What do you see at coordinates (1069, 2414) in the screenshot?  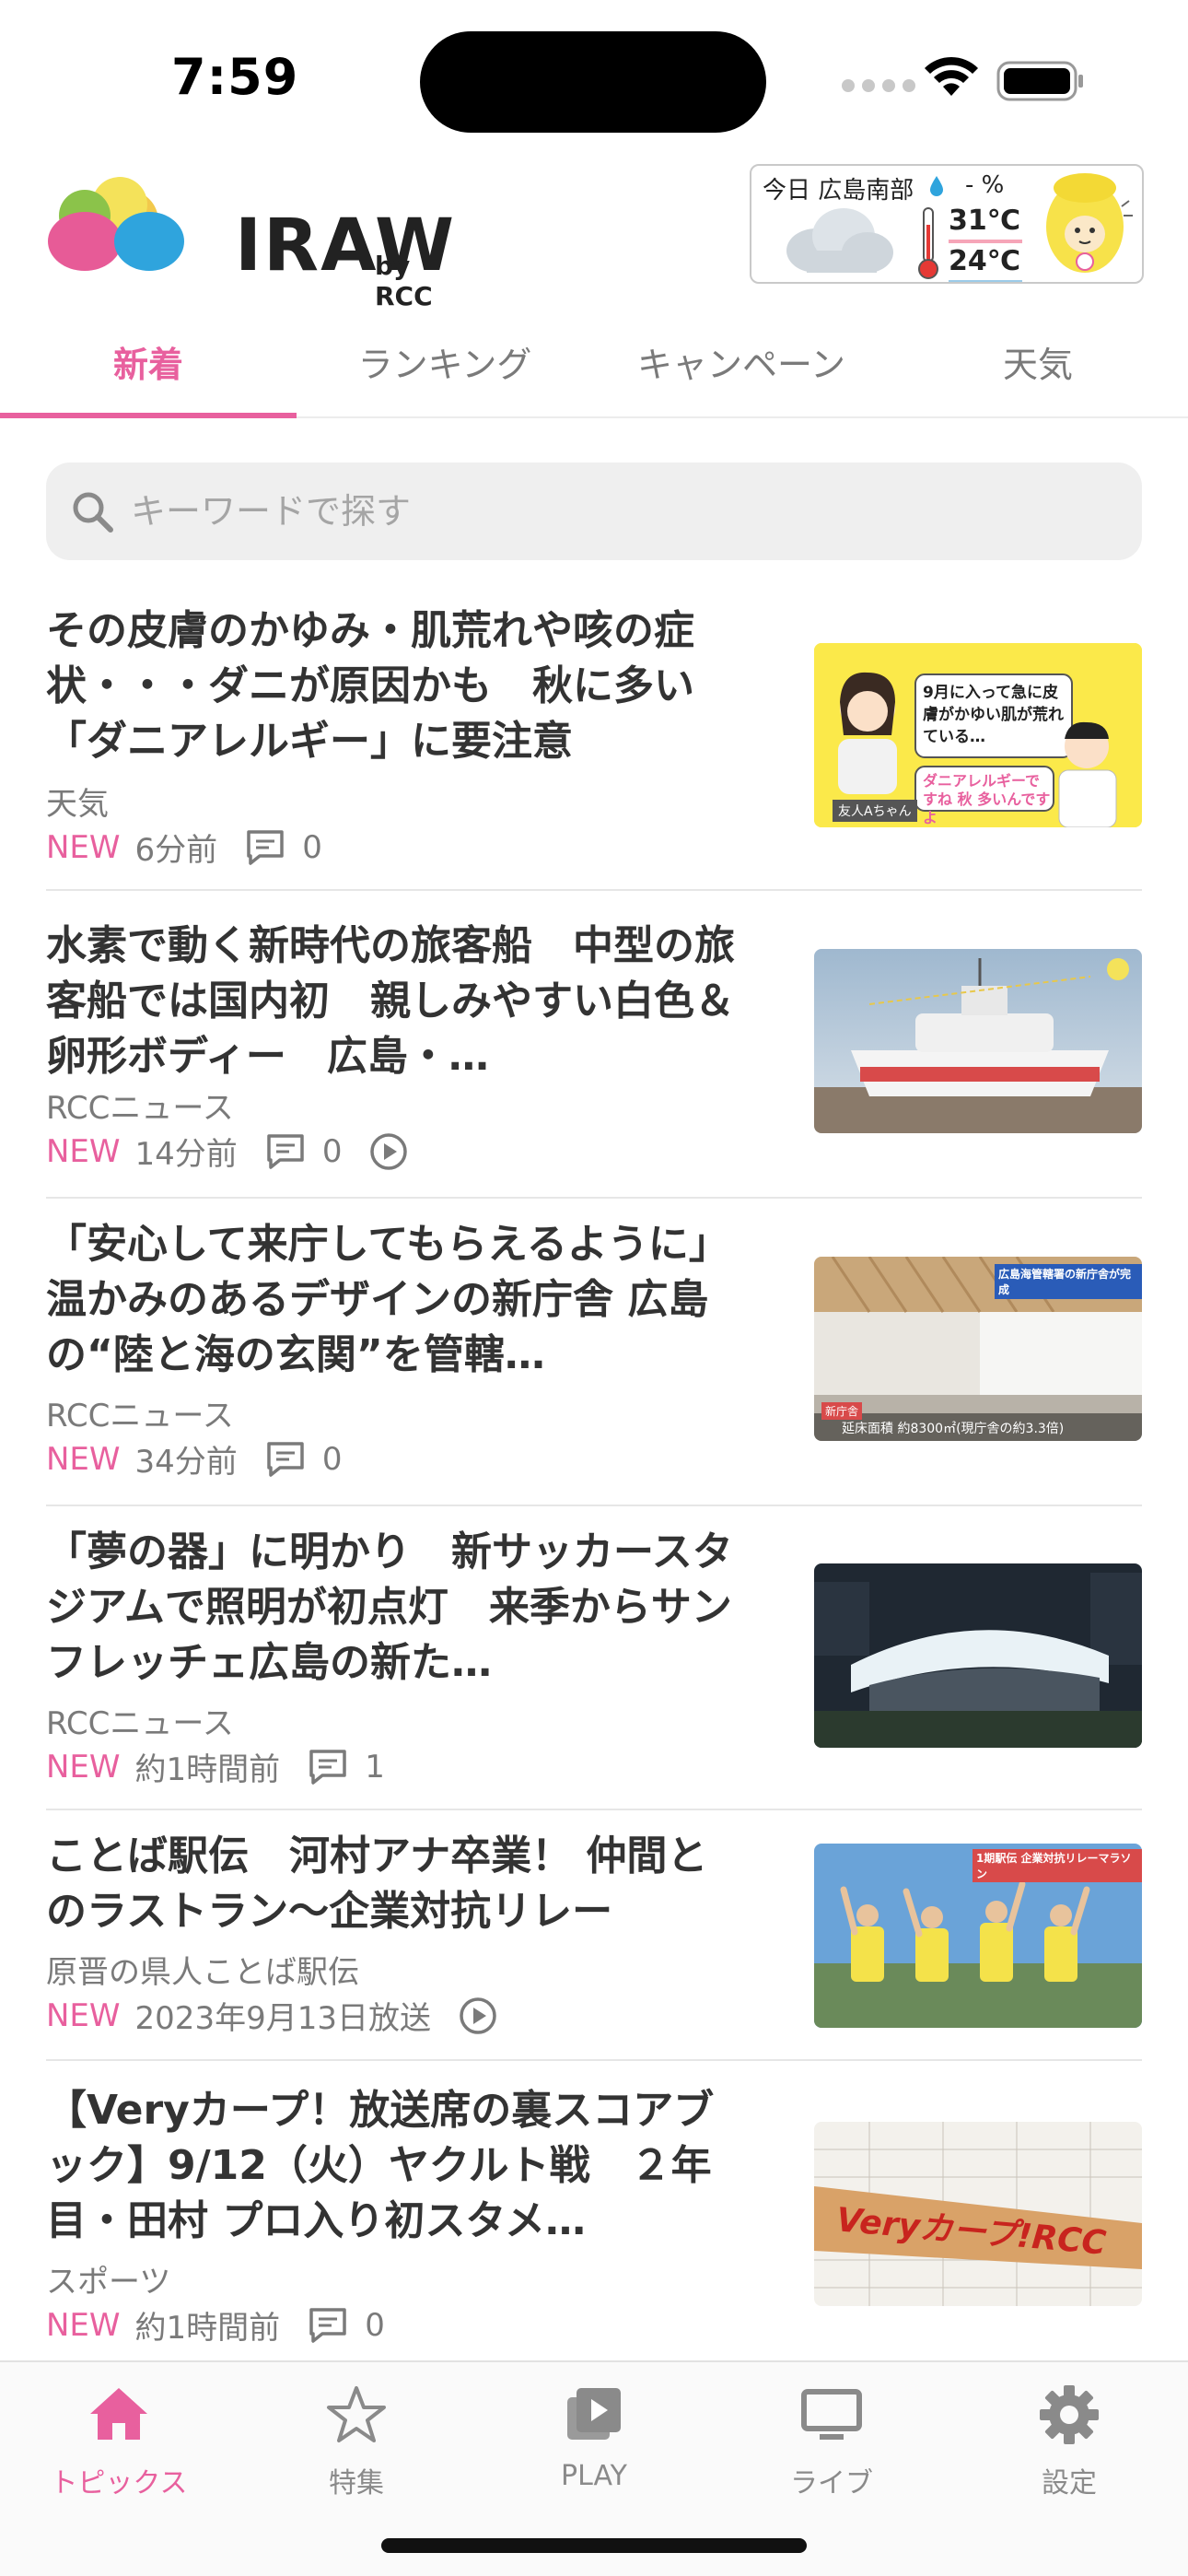 I see `gear-icon` at bounding box center [1069, 2414].